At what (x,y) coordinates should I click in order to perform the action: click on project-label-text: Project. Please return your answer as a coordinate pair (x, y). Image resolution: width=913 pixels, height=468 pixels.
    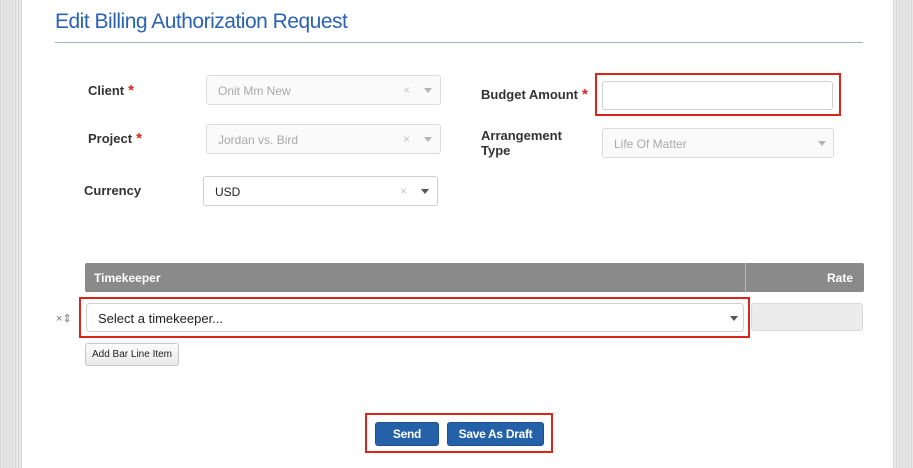
    Looking at the image, I should click on (110, 138).